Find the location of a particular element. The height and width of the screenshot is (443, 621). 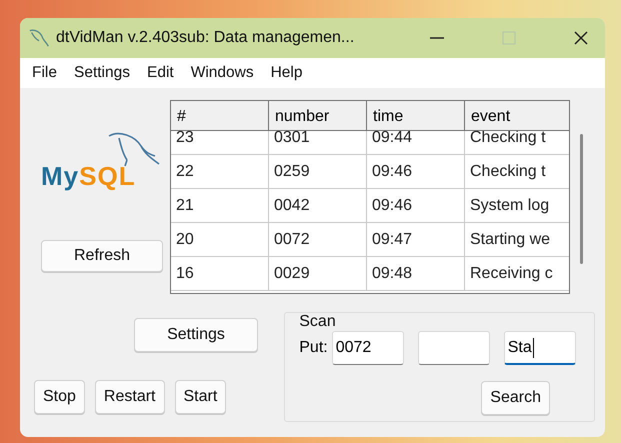

column-header: # is located at coordinates (220, 115).